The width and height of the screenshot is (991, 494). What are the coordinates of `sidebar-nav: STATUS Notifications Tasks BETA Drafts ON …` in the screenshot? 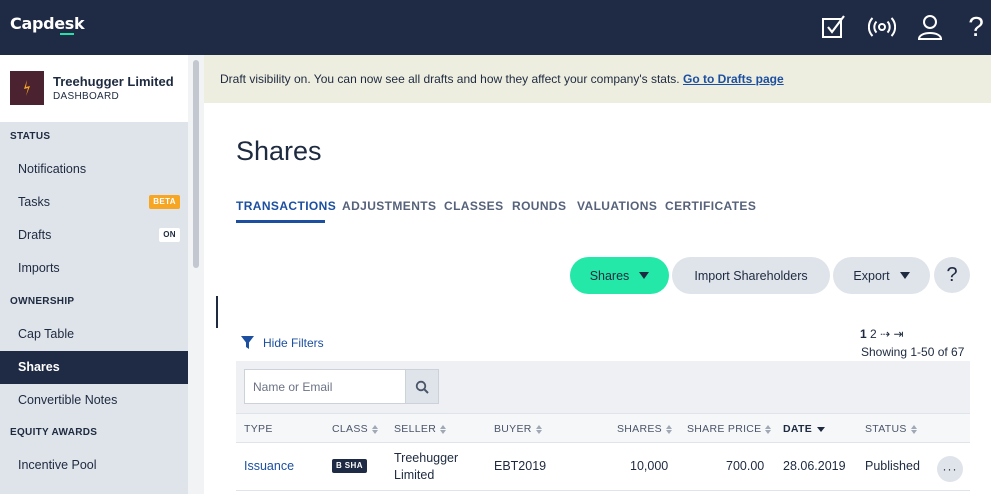 It's located at (94, 308).